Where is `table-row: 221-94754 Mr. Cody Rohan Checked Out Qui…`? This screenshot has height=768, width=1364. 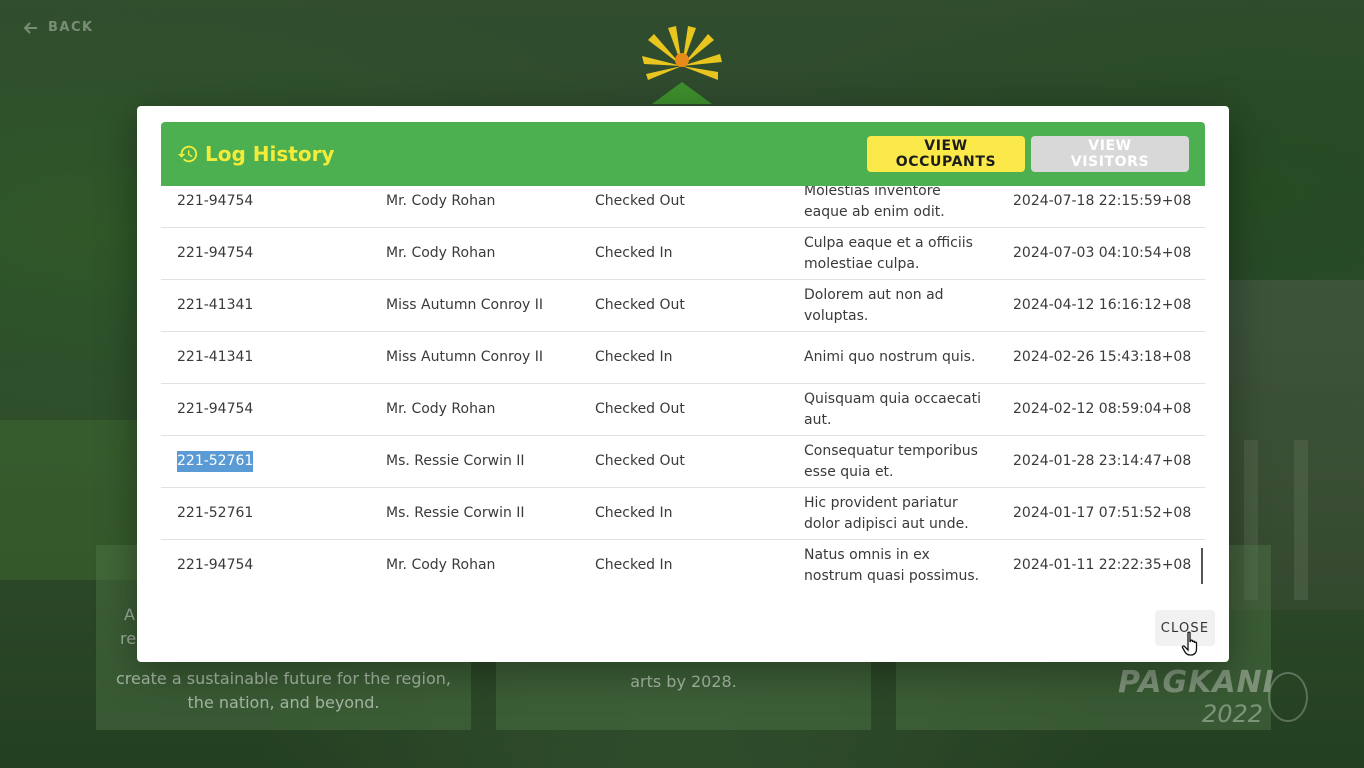
table-row: 221-94754 Mr. Cody Rohan Checked Out Qui… is located at coordinates (683, 410).